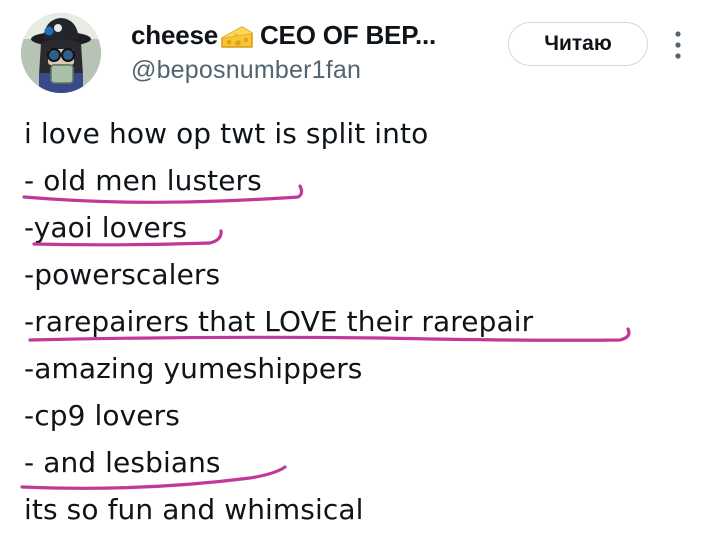 The height and width of the screenshot is (549, 720). I want to click on tweet-line-outro: its so fun and whimsical, so click(194, 509).